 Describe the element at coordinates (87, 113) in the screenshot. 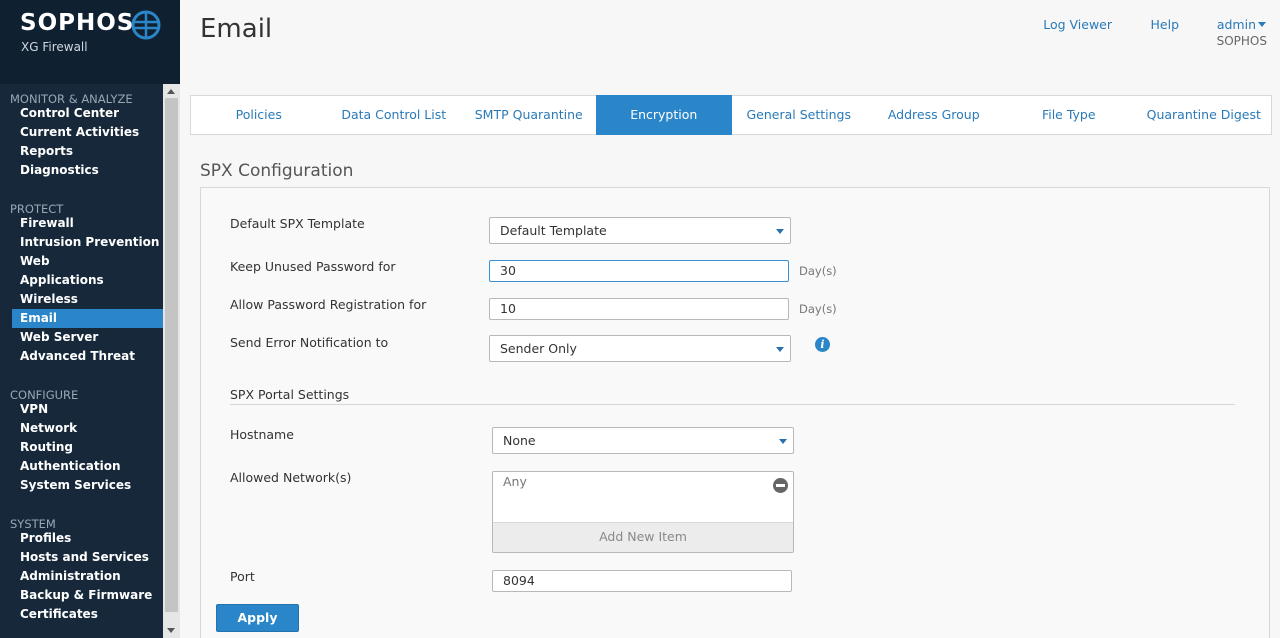

I see `sidebar-item-control-center: Control Center` at that location.